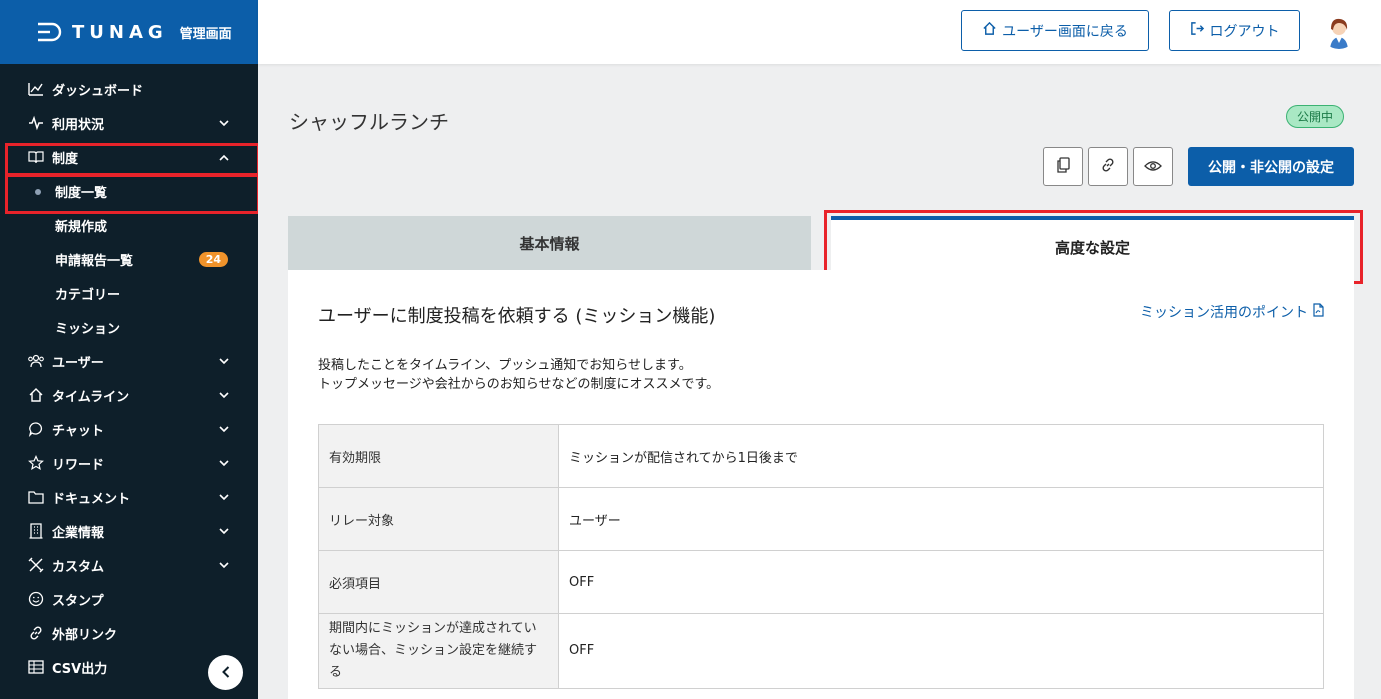  What do you see at coordinates (36, 157) in the screenshot?
I see `book-icon` at bounding box center [36, 157].